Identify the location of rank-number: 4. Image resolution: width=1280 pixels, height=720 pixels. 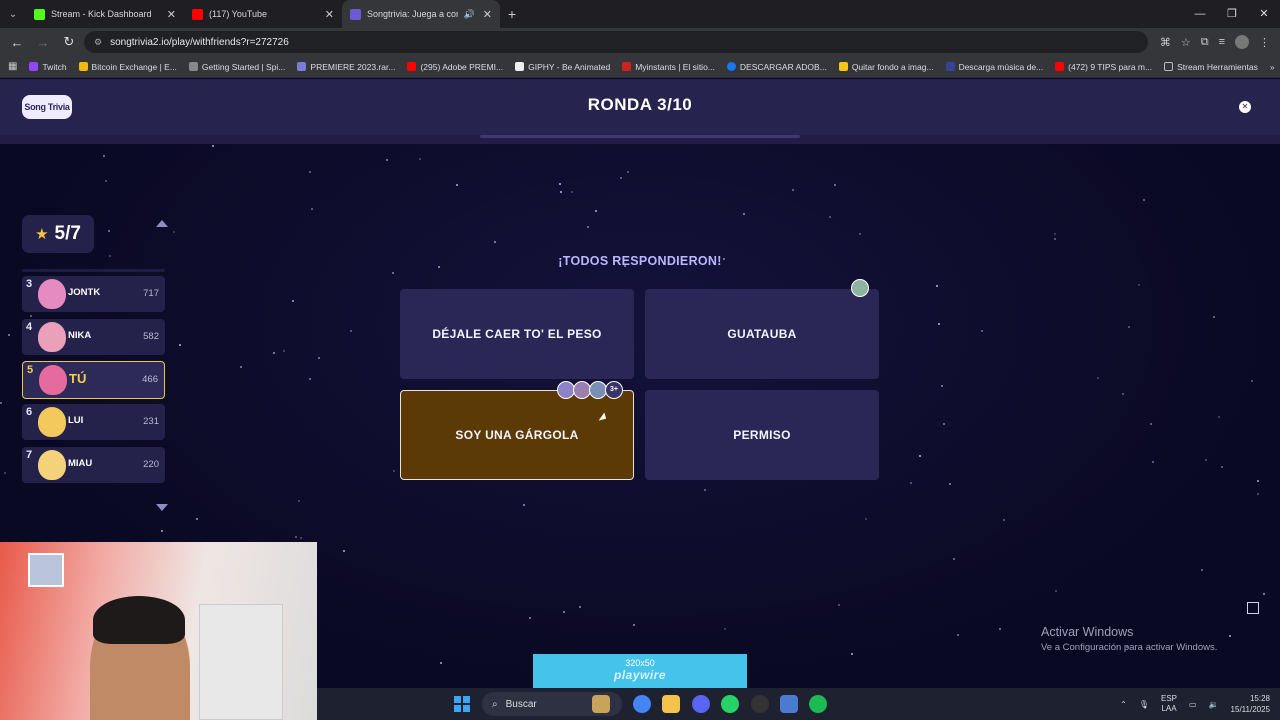
(29, 327).